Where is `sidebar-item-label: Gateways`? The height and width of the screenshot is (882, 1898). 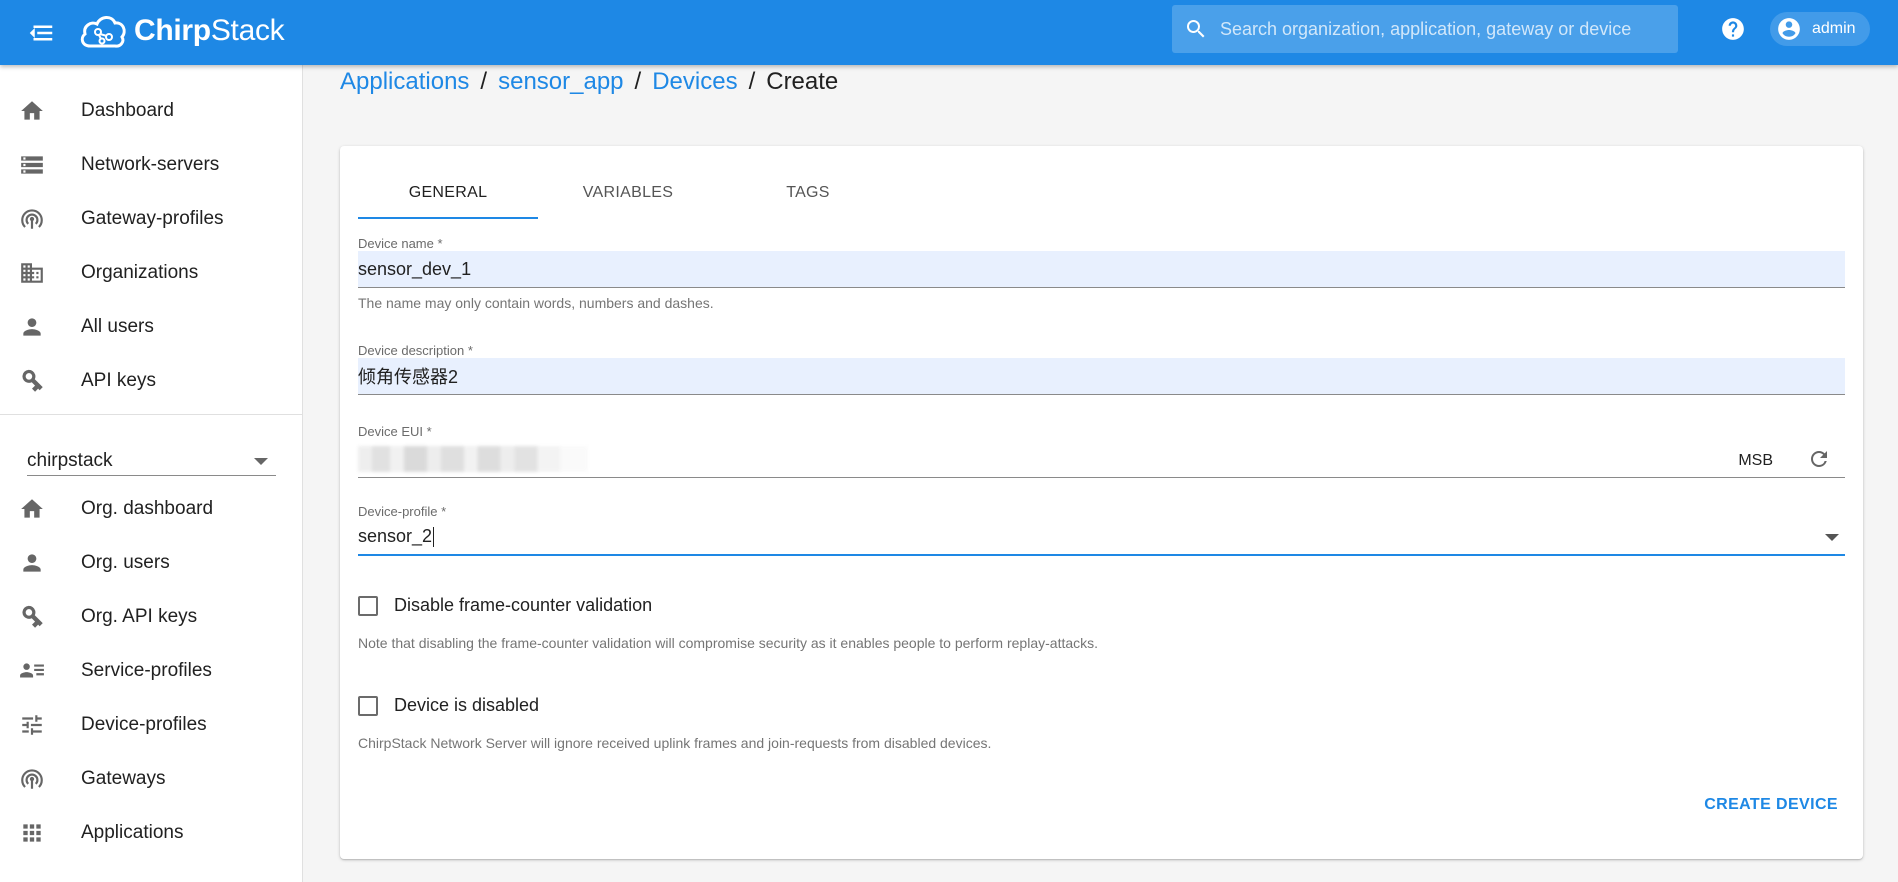 sidebar-item-label: Gateways is located at coordinates (123, 778).